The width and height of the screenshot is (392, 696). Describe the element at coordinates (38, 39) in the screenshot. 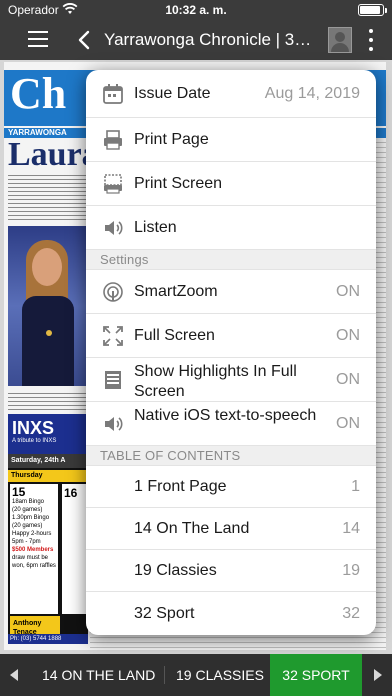

I see `hamburger-menu-icon` at that location.